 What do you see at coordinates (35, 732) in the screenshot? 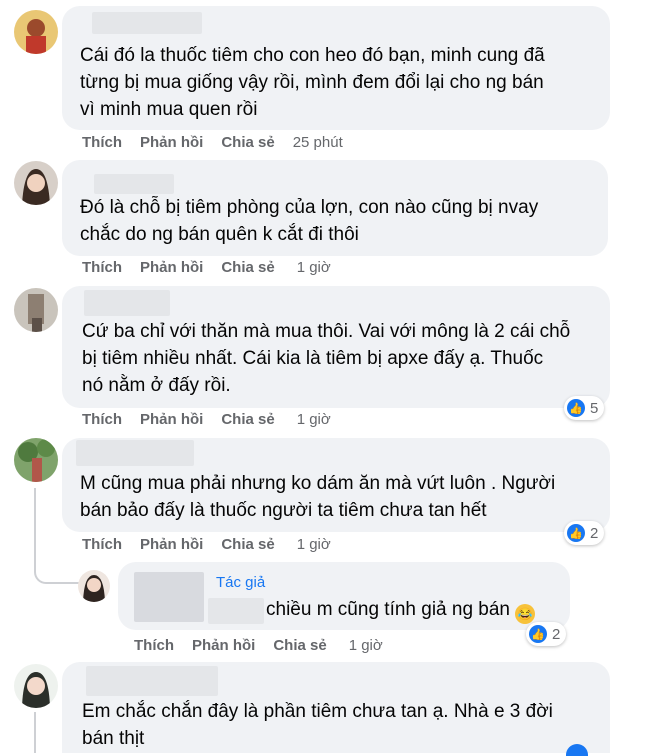
I see `thread-line` at bounding box center [35, 732].